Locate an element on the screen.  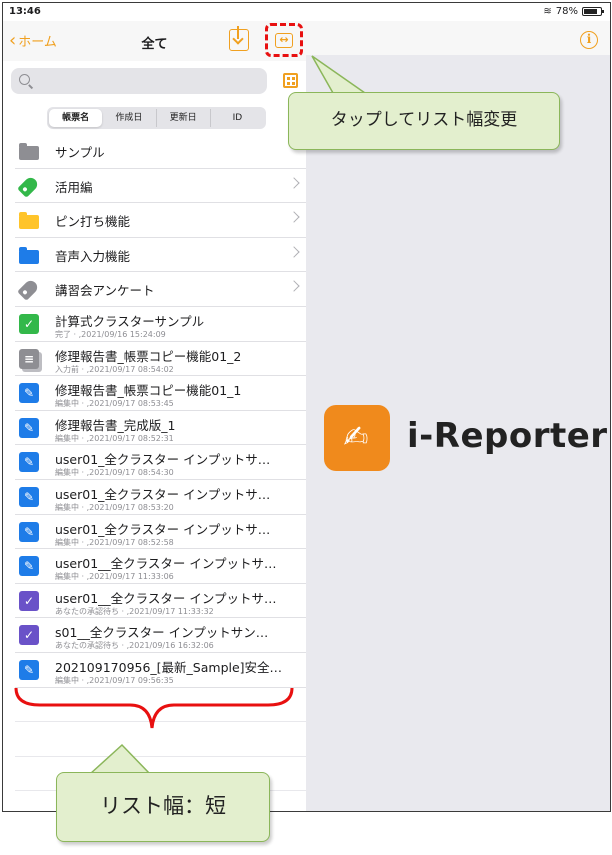
wifi-icon: ≋ is located at coordinates (547, 11).